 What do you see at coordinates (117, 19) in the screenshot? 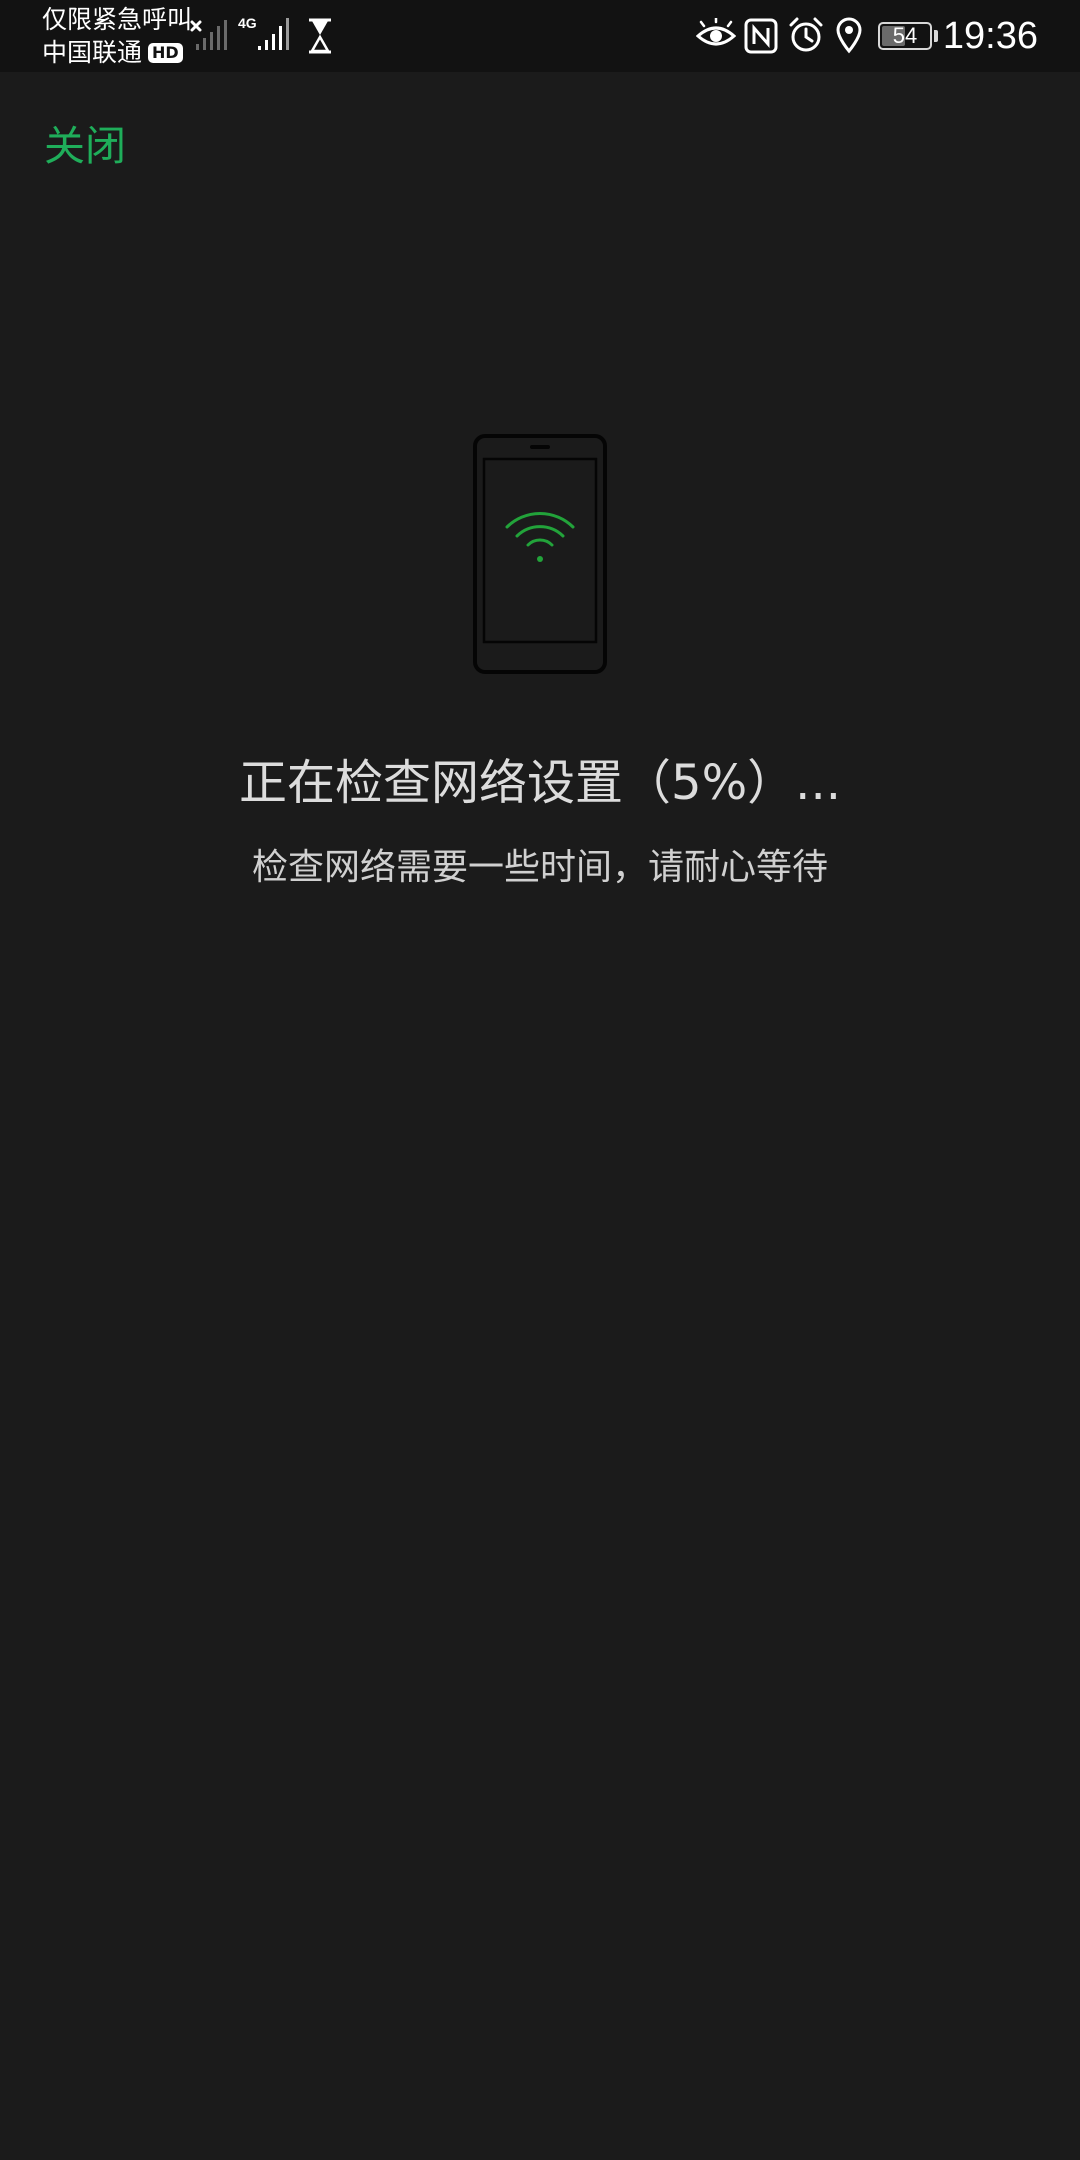
I see `carrier-status-text: 仅限紧急呼叫` at bounding box center [117, 19].